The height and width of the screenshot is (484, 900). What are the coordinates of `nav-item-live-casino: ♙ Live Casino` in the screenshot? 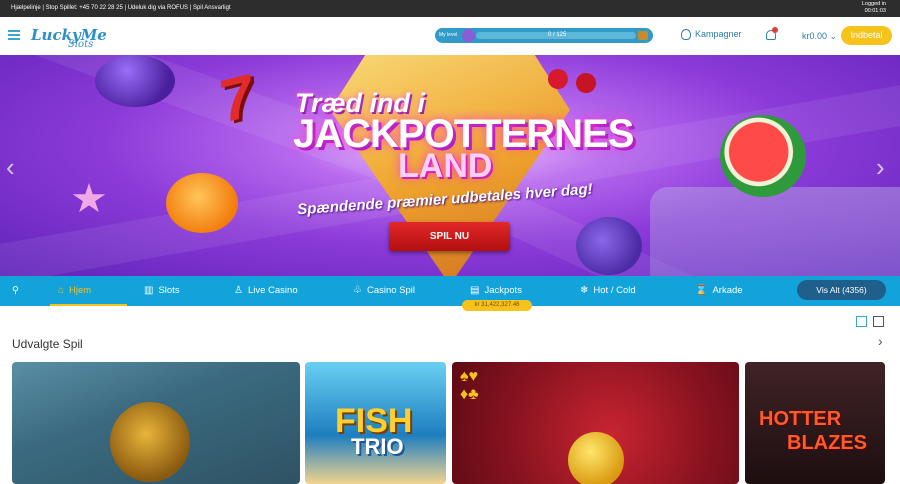 It's located at (266, 290).